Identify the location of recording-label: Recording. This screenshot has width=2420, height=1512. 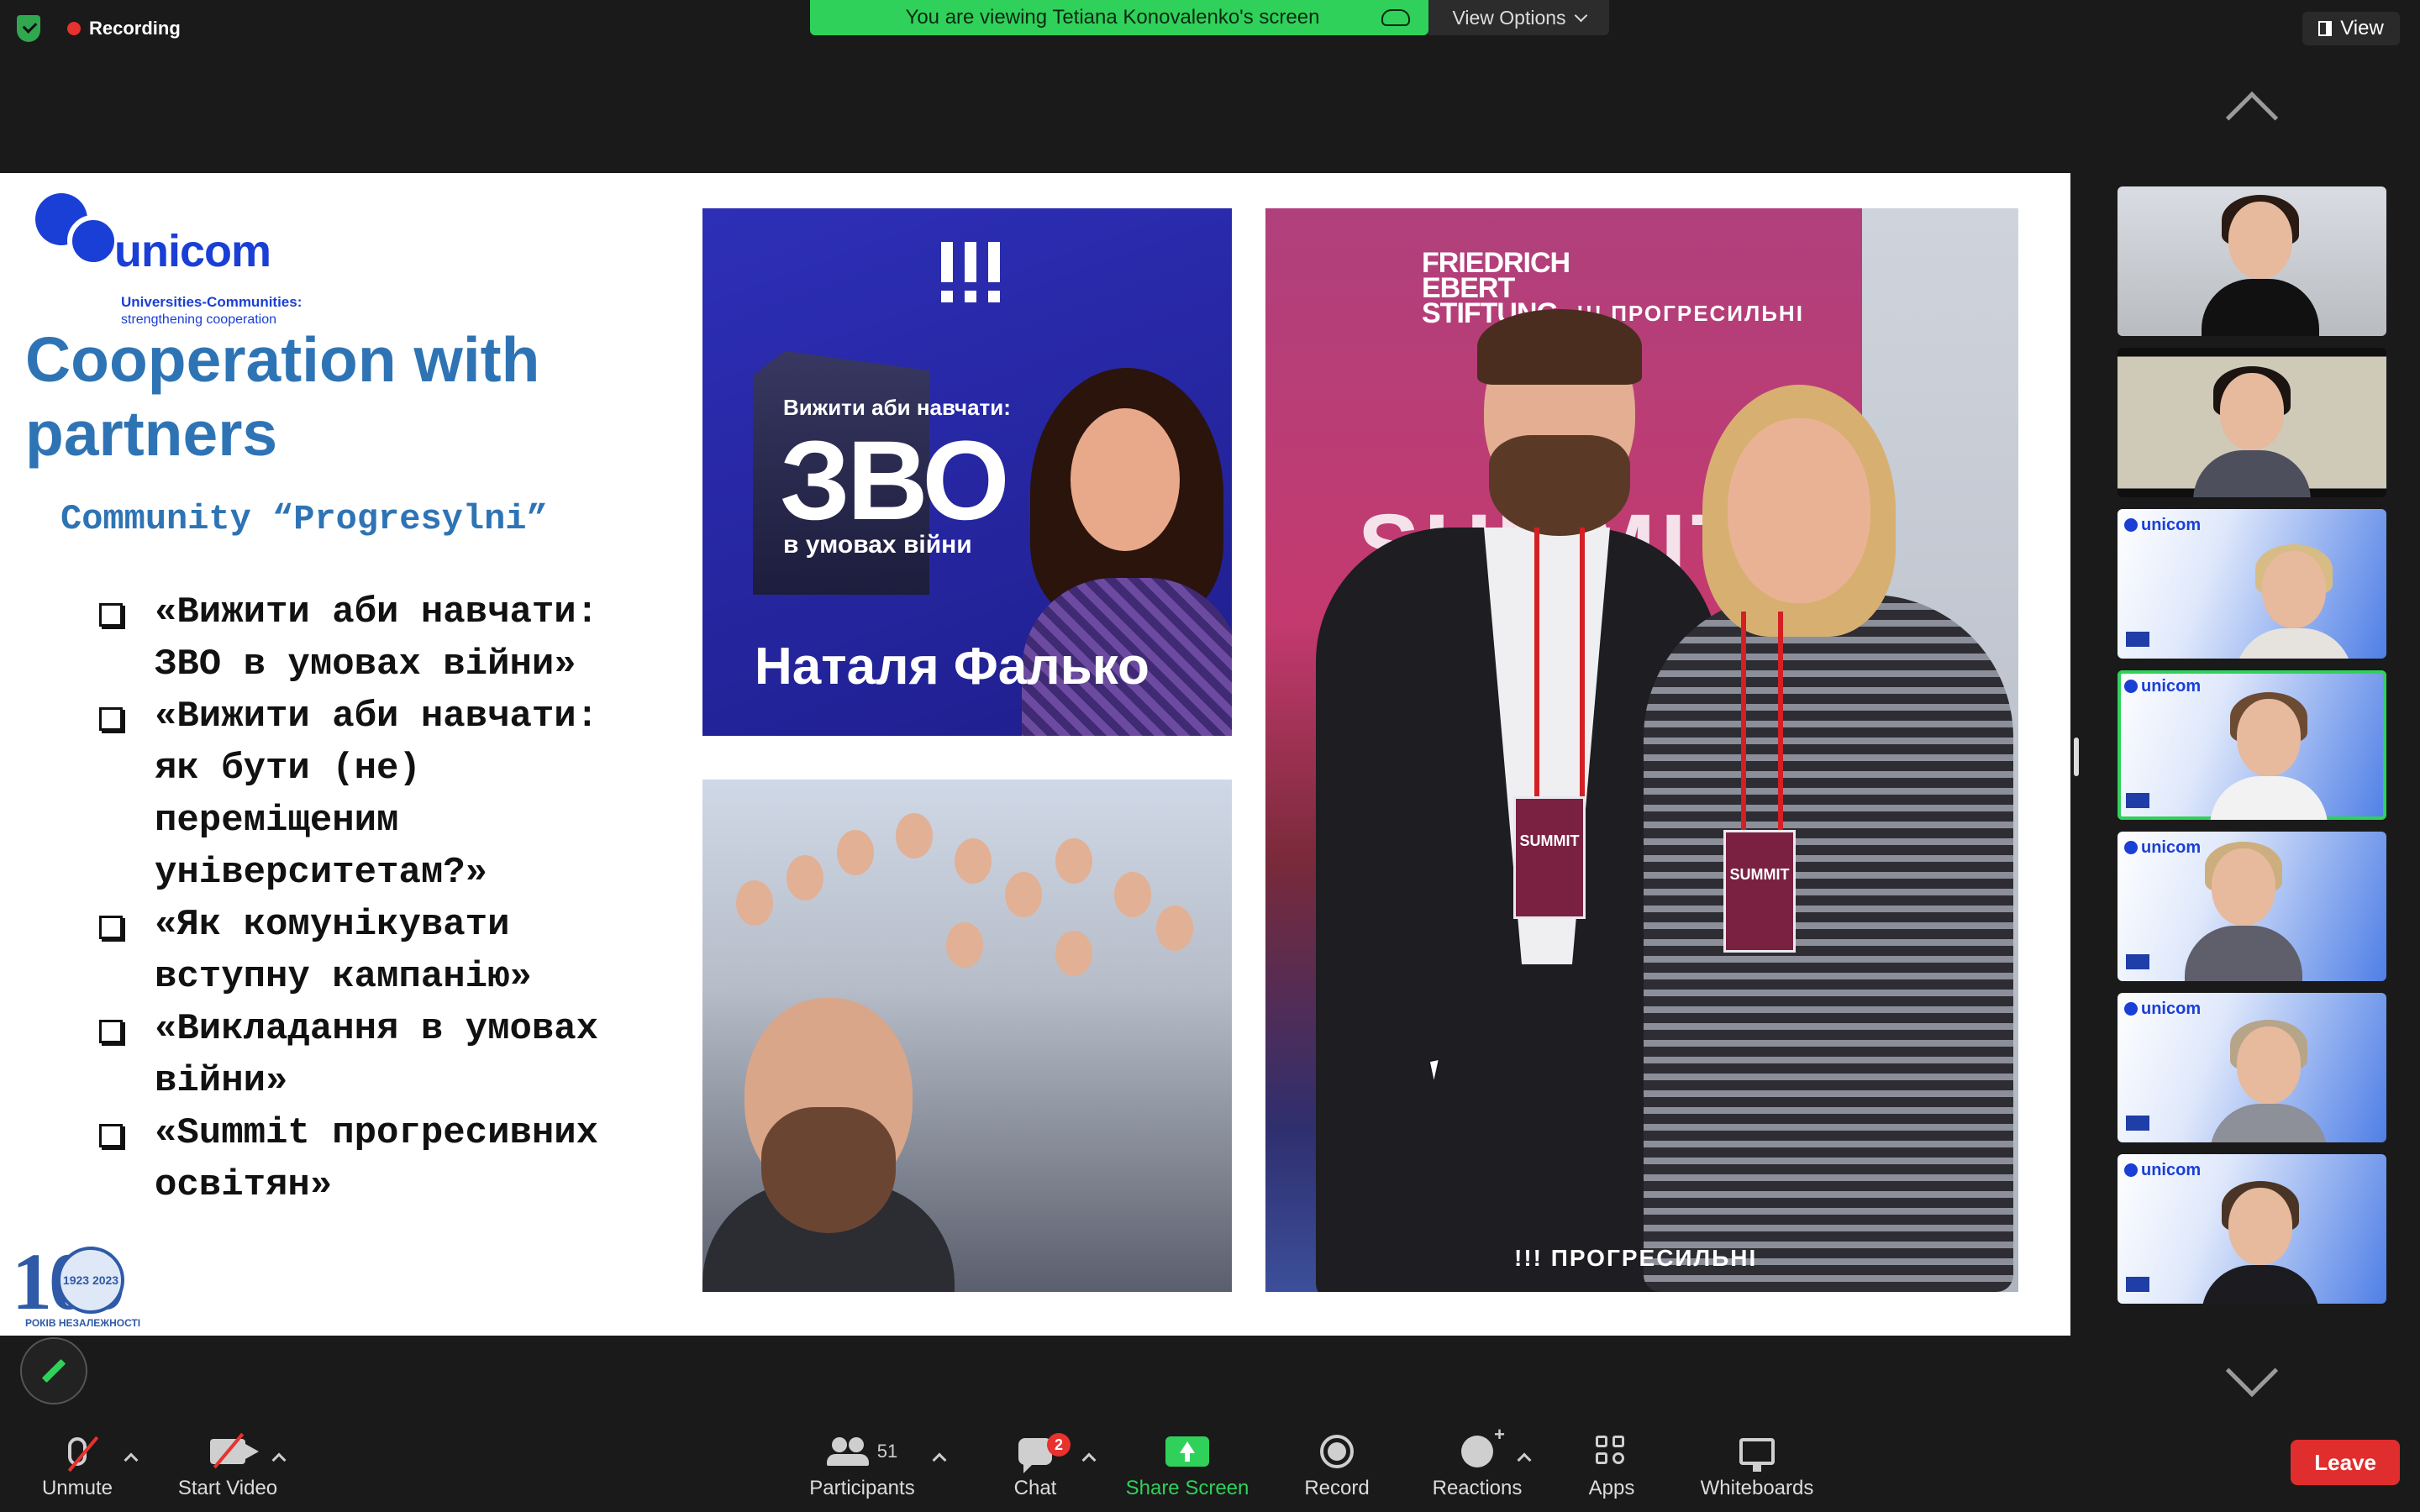
(135, 28).